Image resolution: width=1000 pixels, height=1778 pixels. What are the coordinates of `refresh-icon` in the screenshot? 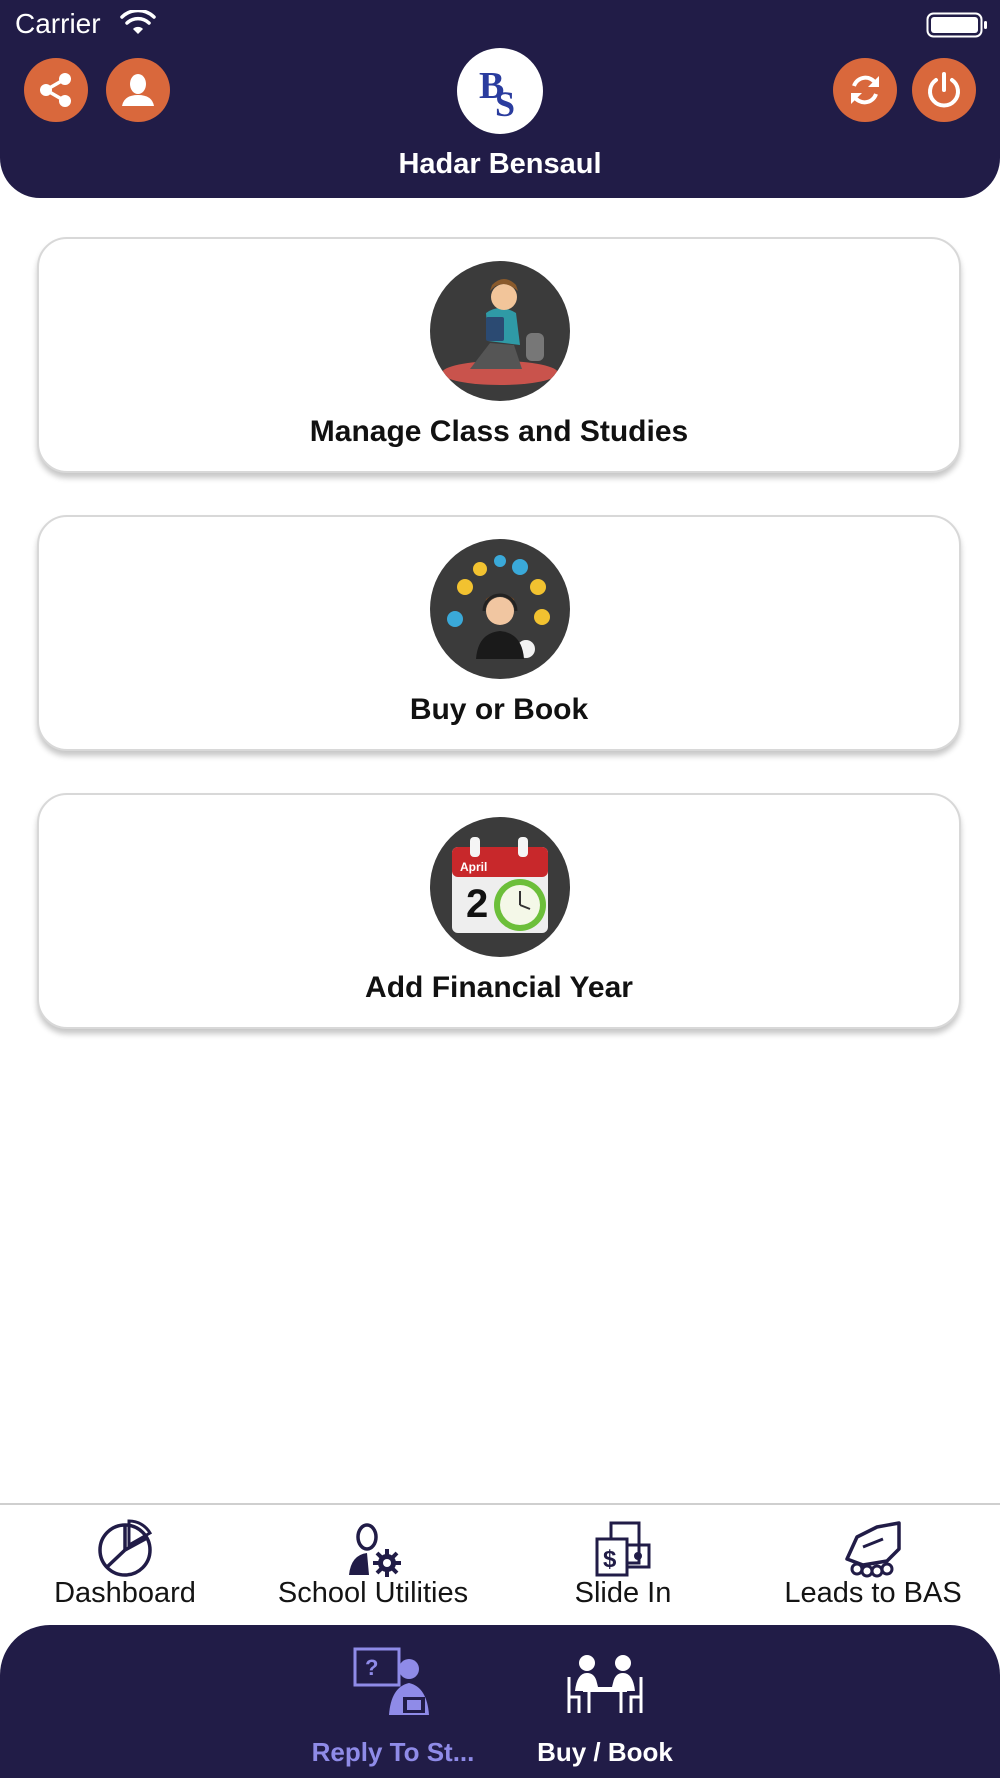 It's located at (865, 90).